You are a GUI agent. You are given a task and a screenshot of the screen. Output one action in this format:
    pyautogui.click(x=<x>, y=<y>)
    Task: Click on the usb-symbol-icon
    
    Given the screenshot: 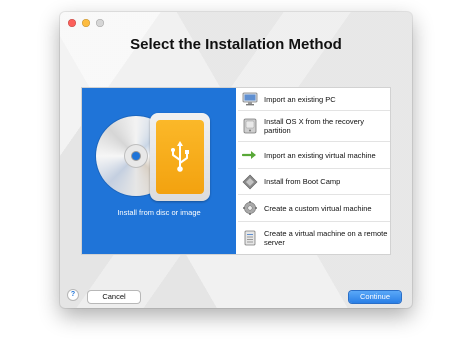 What is the action you would take?
    pyautogui.click(x=180, y=156)
    